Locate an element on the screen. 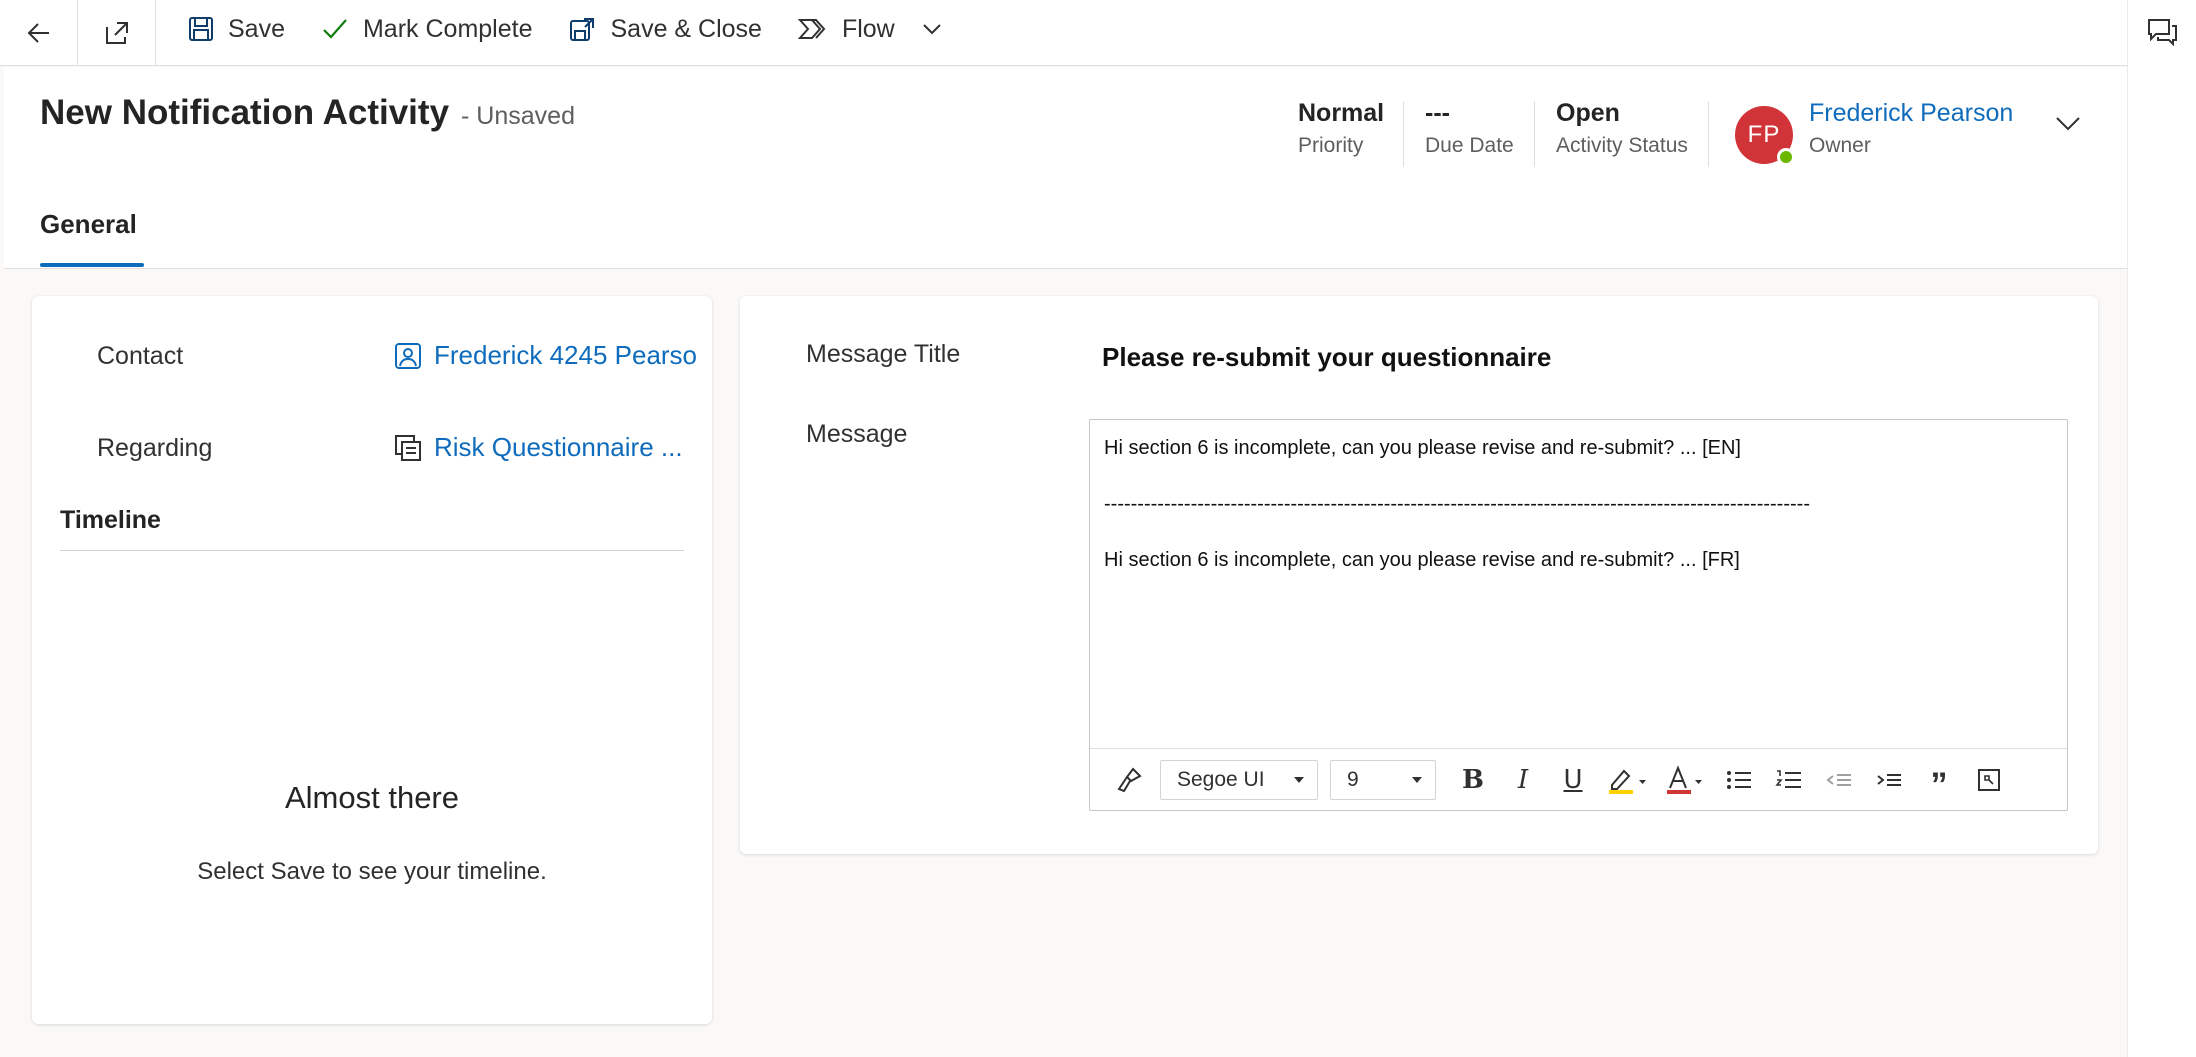 This screenshot has height=1057, width=2196. block-quote-button: ” is located at coordinates (1939, 780).